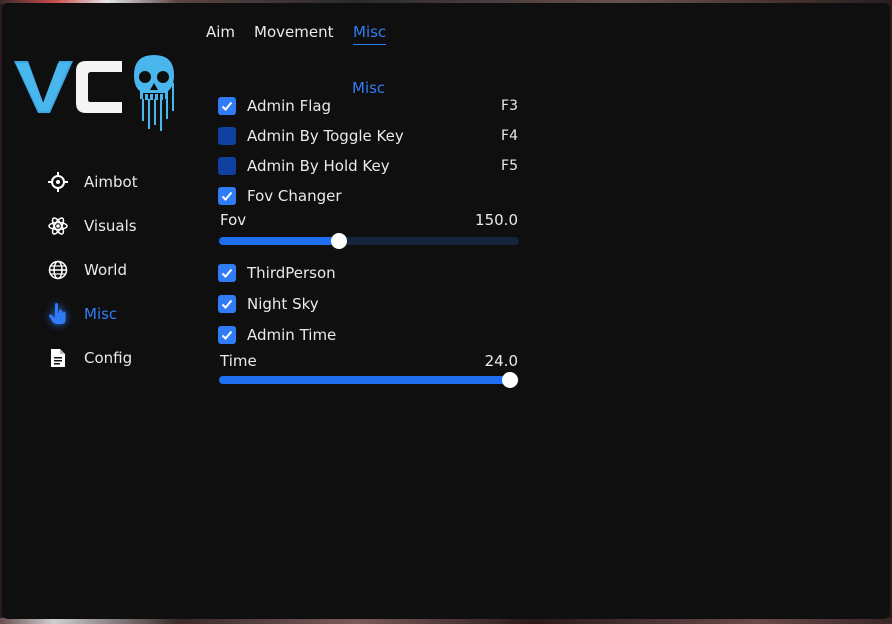 Image resolution: width=892 pixels, height=624 pixels. What do you see at coordinates (58, 314) in the screenshot?
I see `pointer-hand-icon` at bounding box center [58, 314].